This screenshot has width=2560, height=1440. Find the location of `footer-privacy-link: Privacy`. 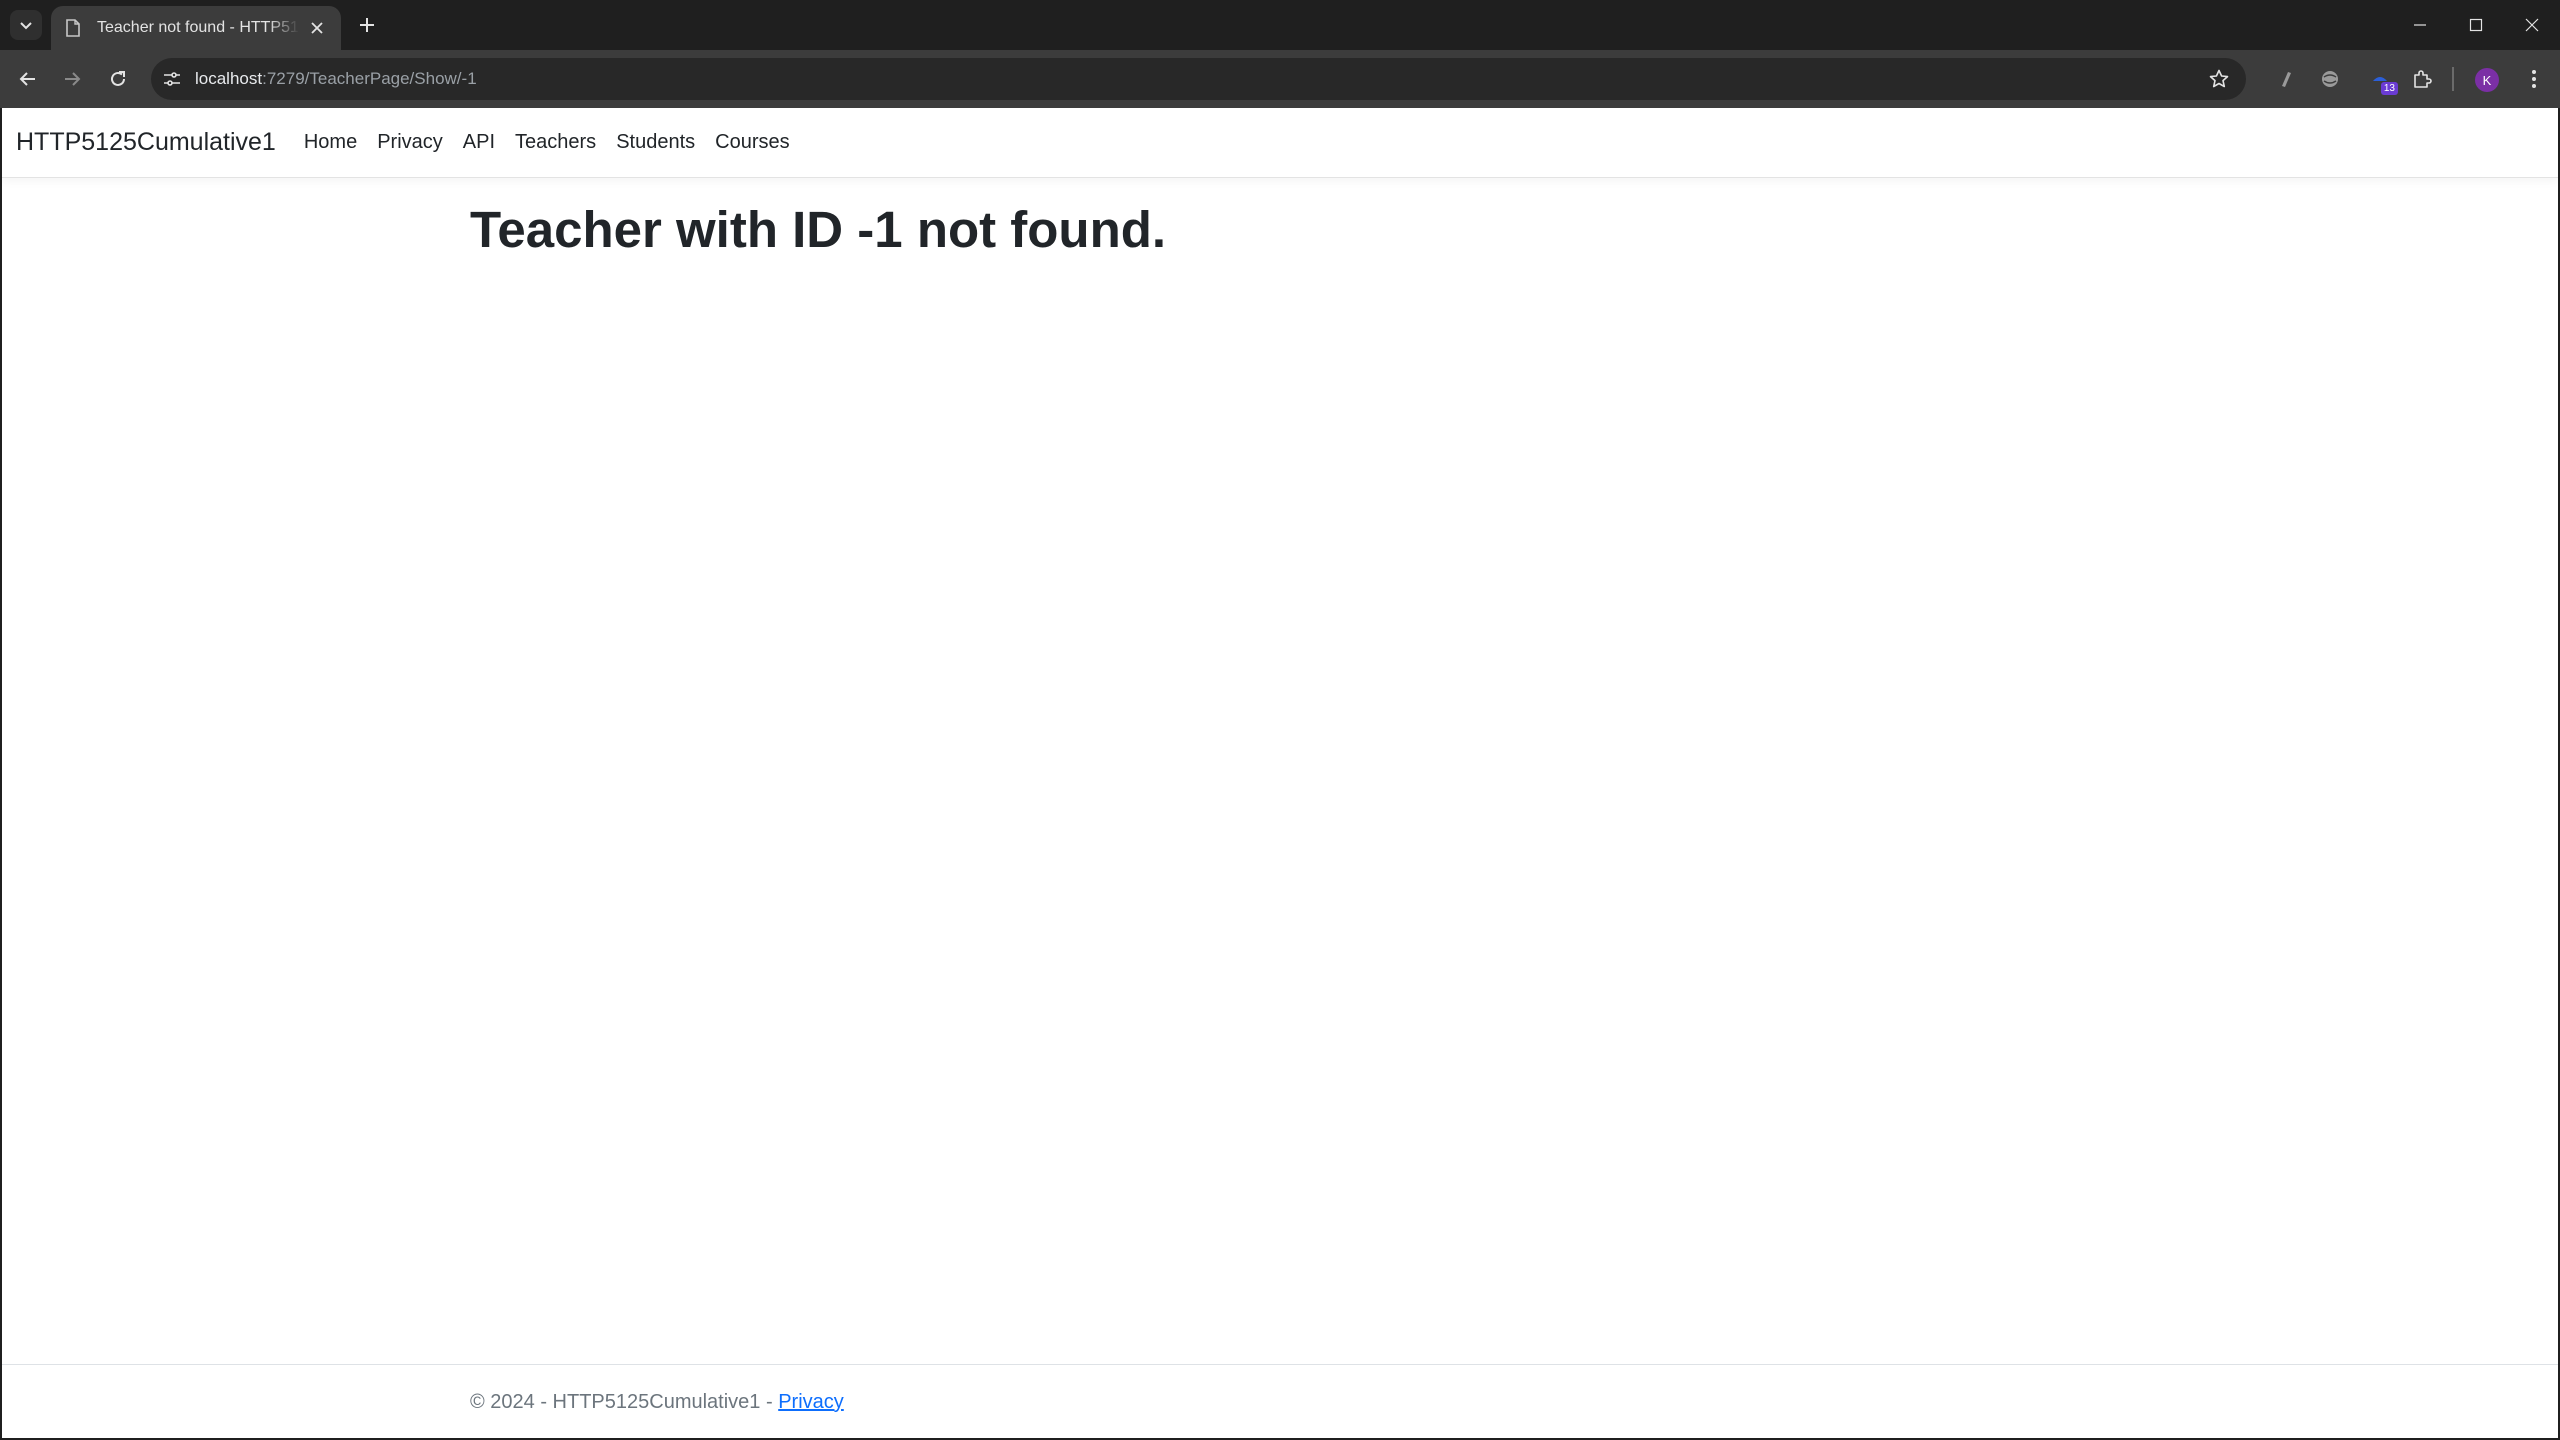

footer-privacy-link: Privacy is located at coordinates (811, 1402).